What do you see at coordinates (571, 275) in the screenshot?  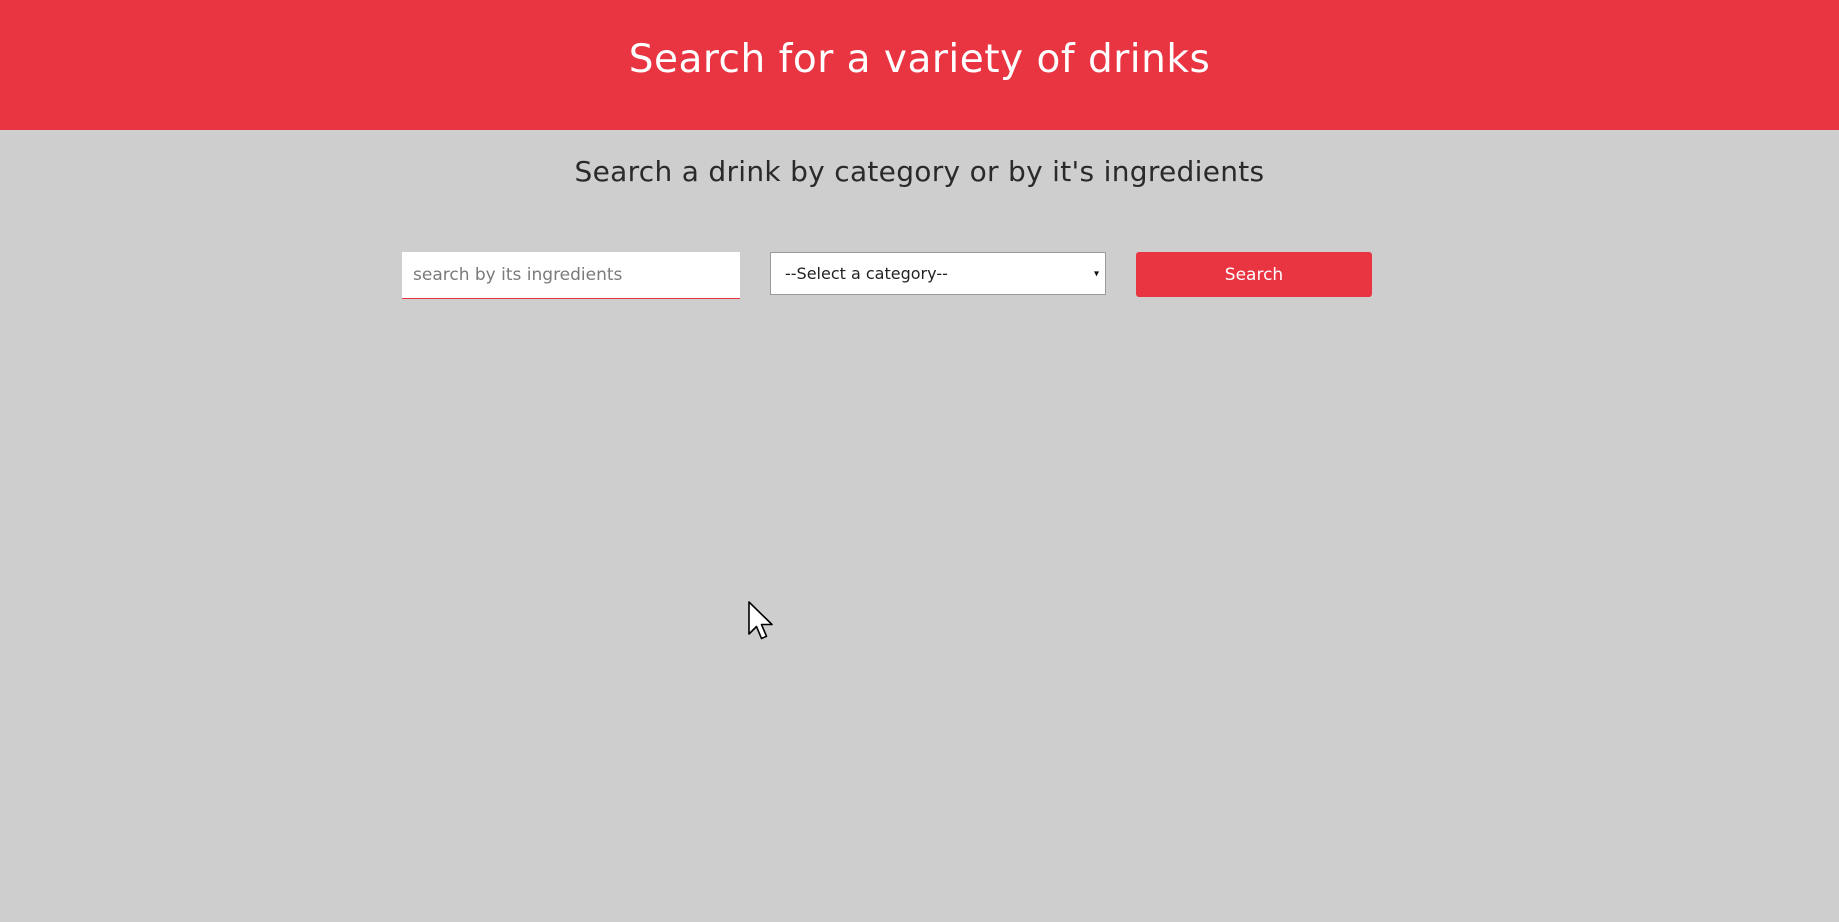 I see `ingredient-search-input` at bounding box center [571, 275].